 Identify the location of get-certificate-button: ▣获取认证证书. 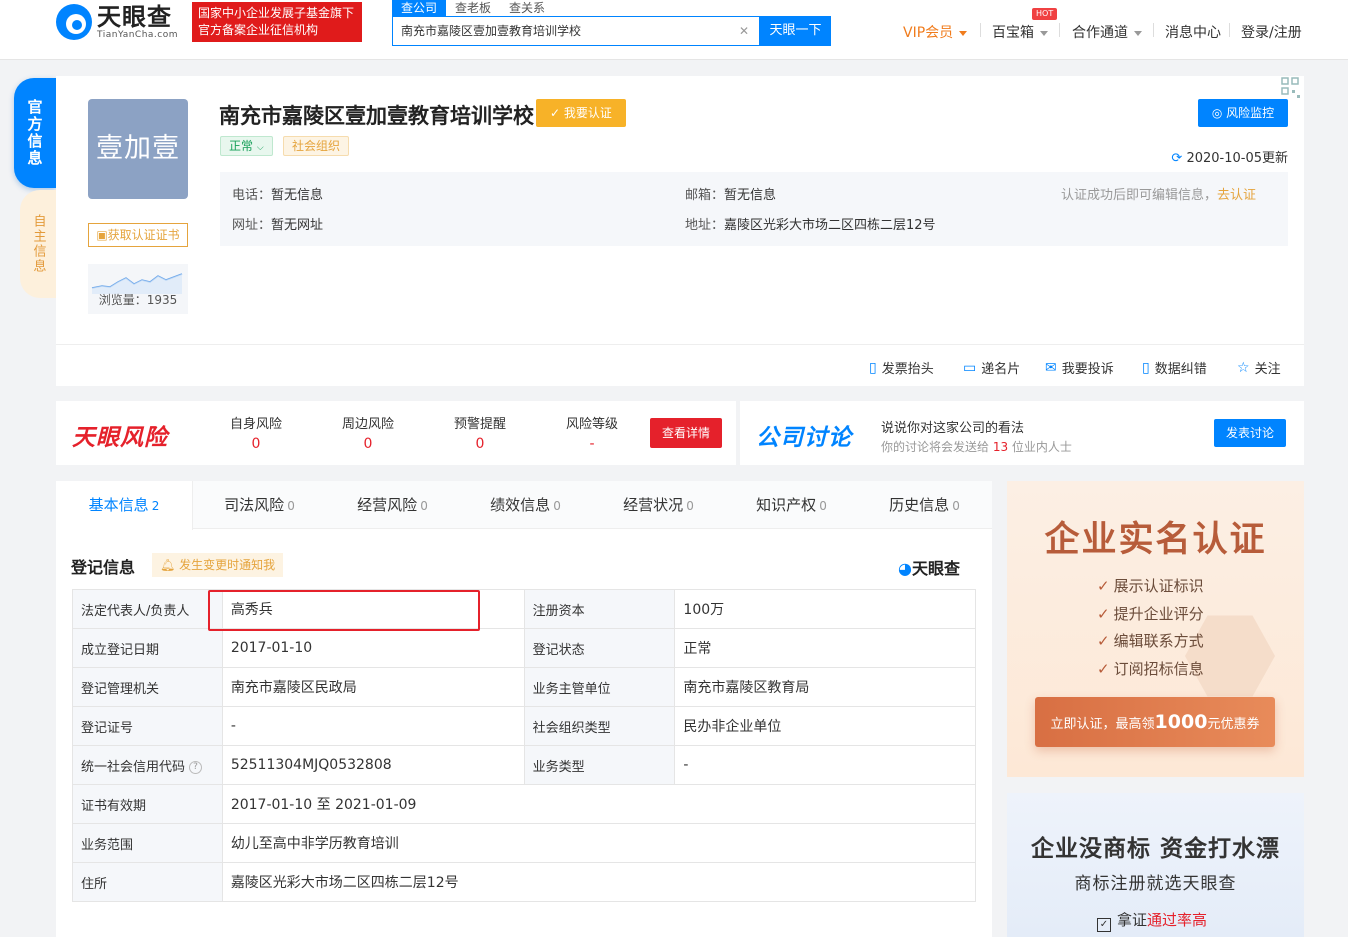
(138, 235).